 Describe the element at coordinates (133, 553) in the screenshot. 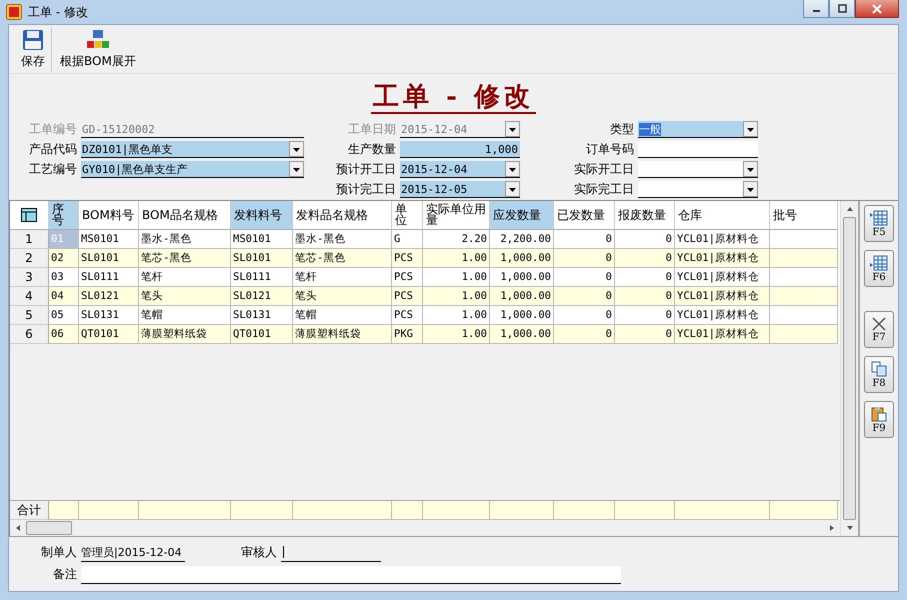

I see `input-field: 管理员|2015-12-04` at that location.